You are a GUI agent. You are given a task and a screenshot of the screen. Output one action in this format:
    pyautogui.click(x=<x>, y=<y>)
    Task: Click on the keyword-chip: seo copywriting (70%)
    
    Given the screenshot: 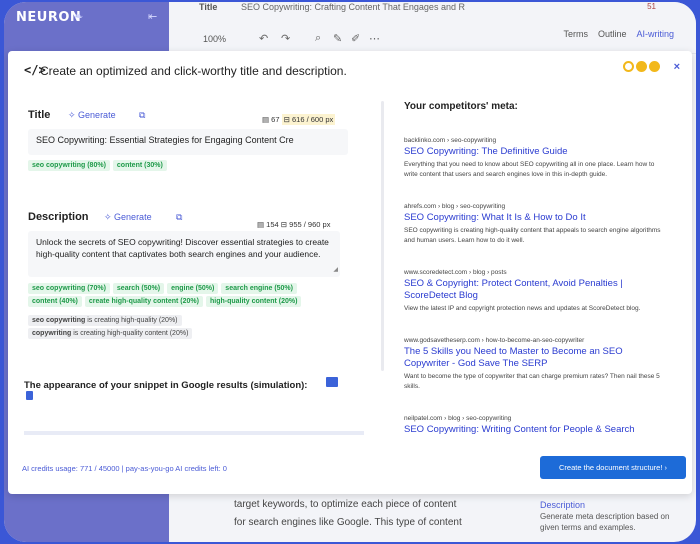 What is the action you would take?
    pyautogui.click(x=69, y=288)
    